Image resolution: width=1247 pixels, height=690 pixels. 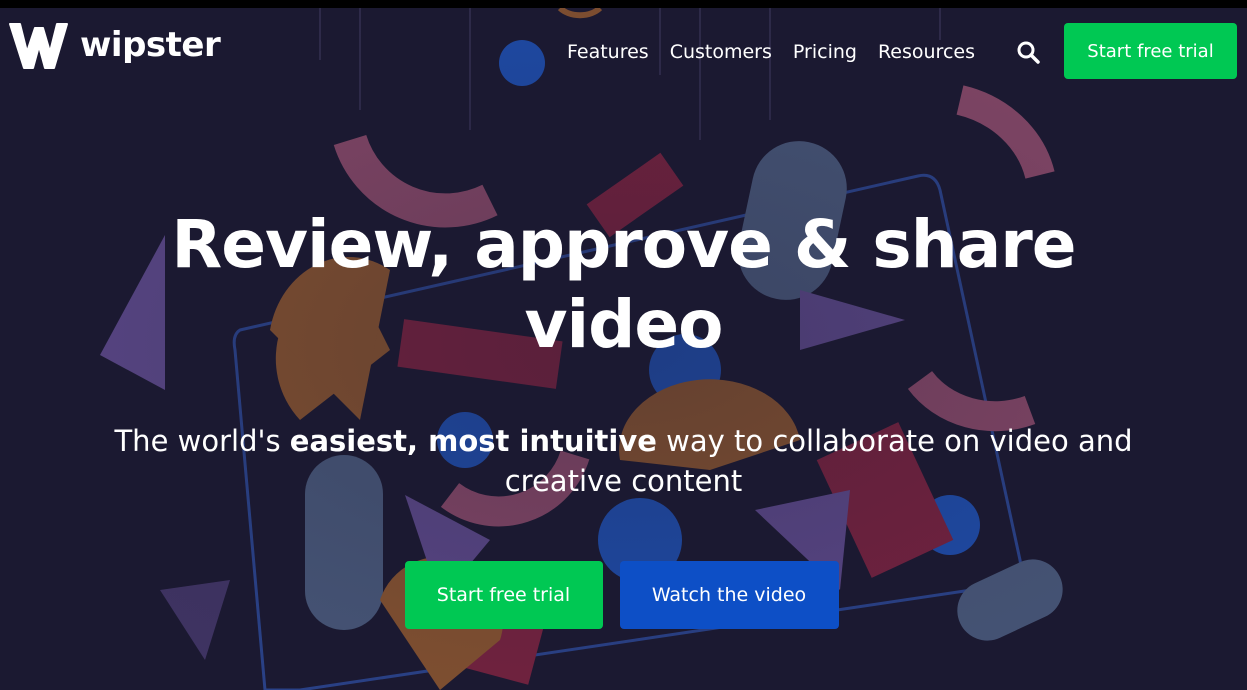 I want to click on hero-title-line1: Review, approve & share, so click(x=623, y=244).